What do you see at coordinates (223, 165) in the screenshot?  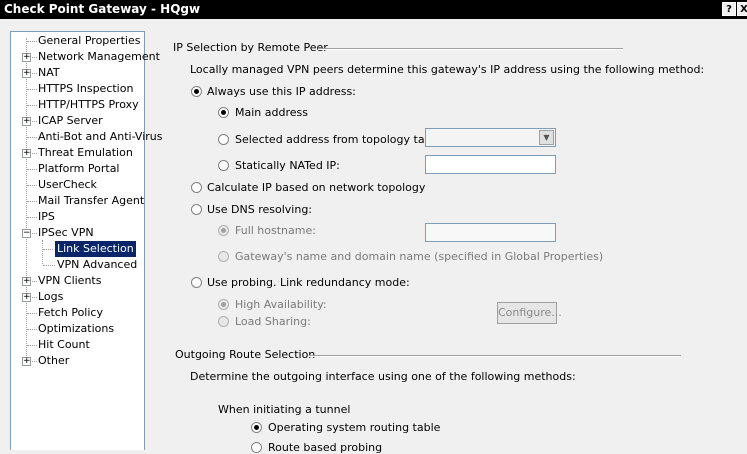 I see `statically-nated-radio` at bounding box center [223, 165].